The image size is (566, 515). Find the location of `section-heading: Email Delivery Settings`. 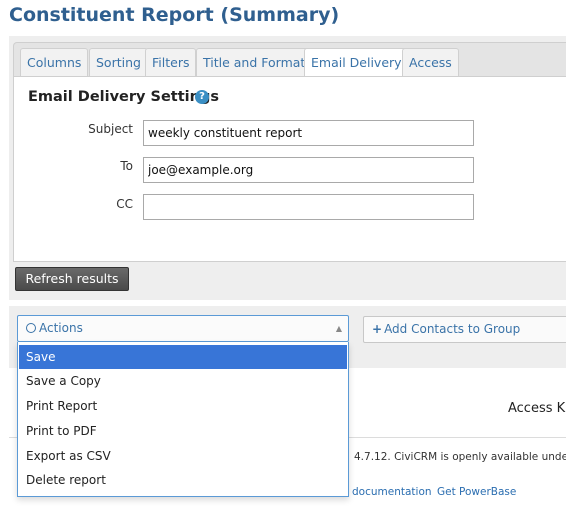

section-heading: Email Delivery Settings is located at coordinates (123, 97).